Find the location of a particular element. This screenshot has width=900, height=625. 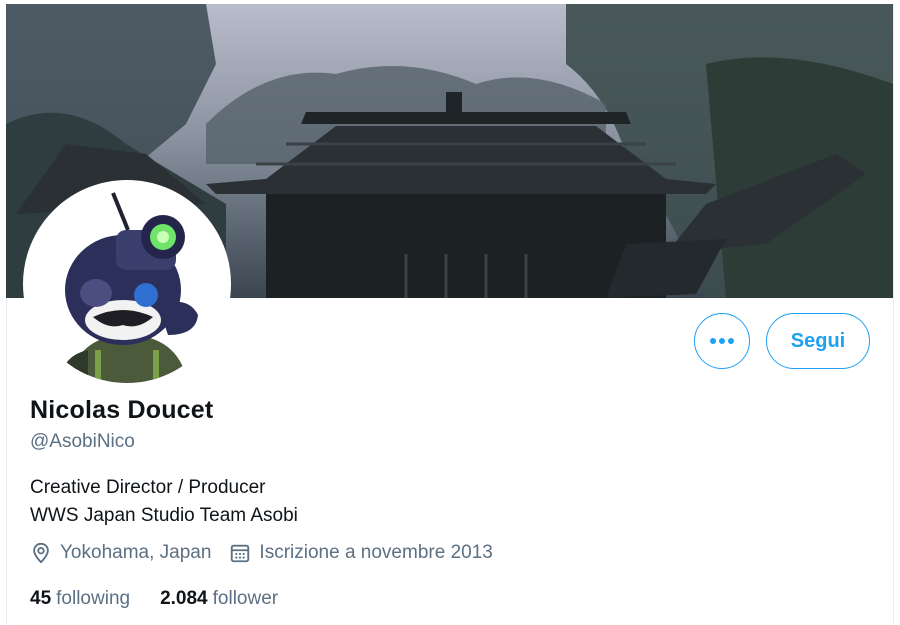

profile-avatar is located at coordinates (127, 284).